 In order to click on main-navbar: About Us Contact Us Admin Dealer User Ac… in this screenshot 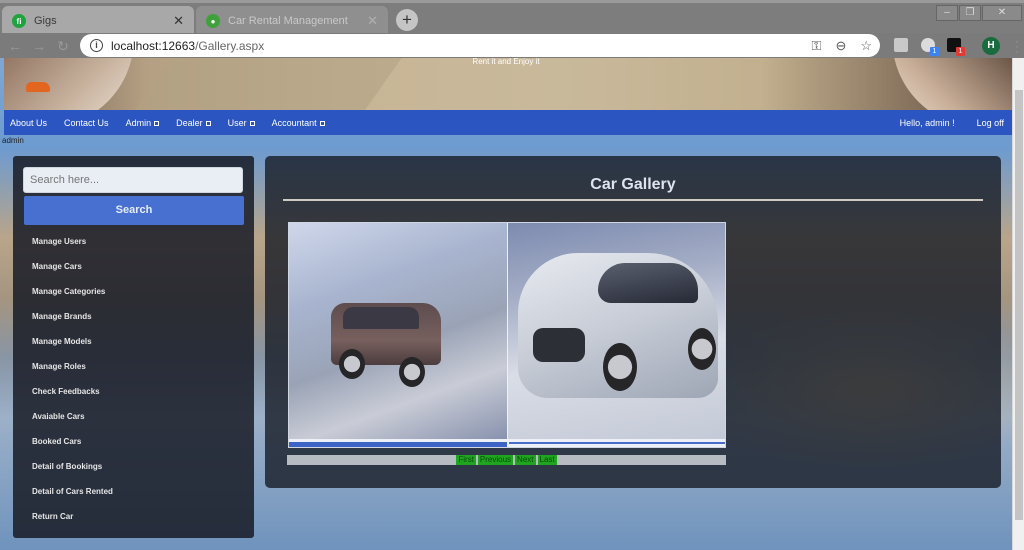, I will do `click(508, 122)`.